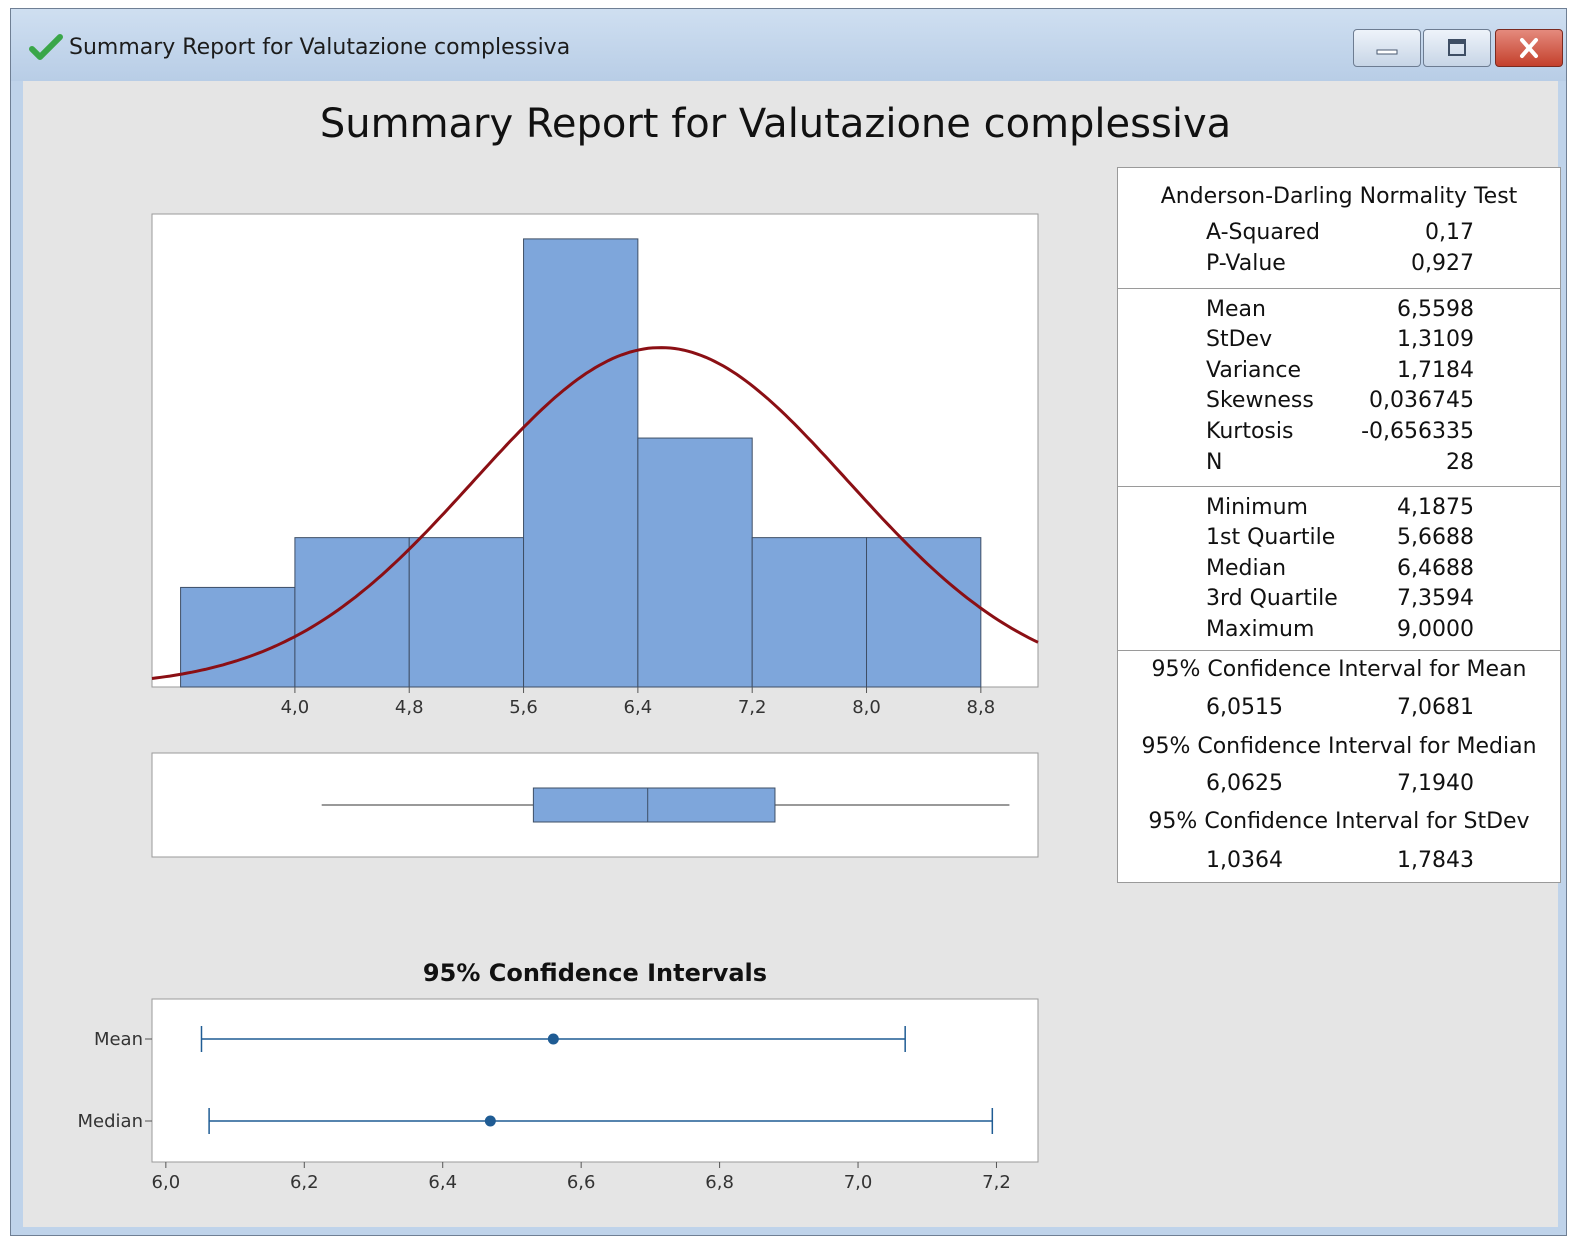 The image size is (1577, 1243). Describe the element at coordinates (1340, 601) in the screenshot. I see `stat-row-third-quartile: 3rd Quartile 7,3594` at that location.